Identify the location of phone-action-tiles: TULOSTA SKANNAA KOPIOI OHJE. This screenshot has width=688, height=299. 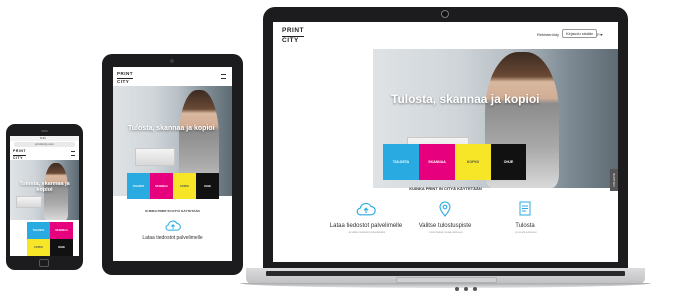
(50, 239).